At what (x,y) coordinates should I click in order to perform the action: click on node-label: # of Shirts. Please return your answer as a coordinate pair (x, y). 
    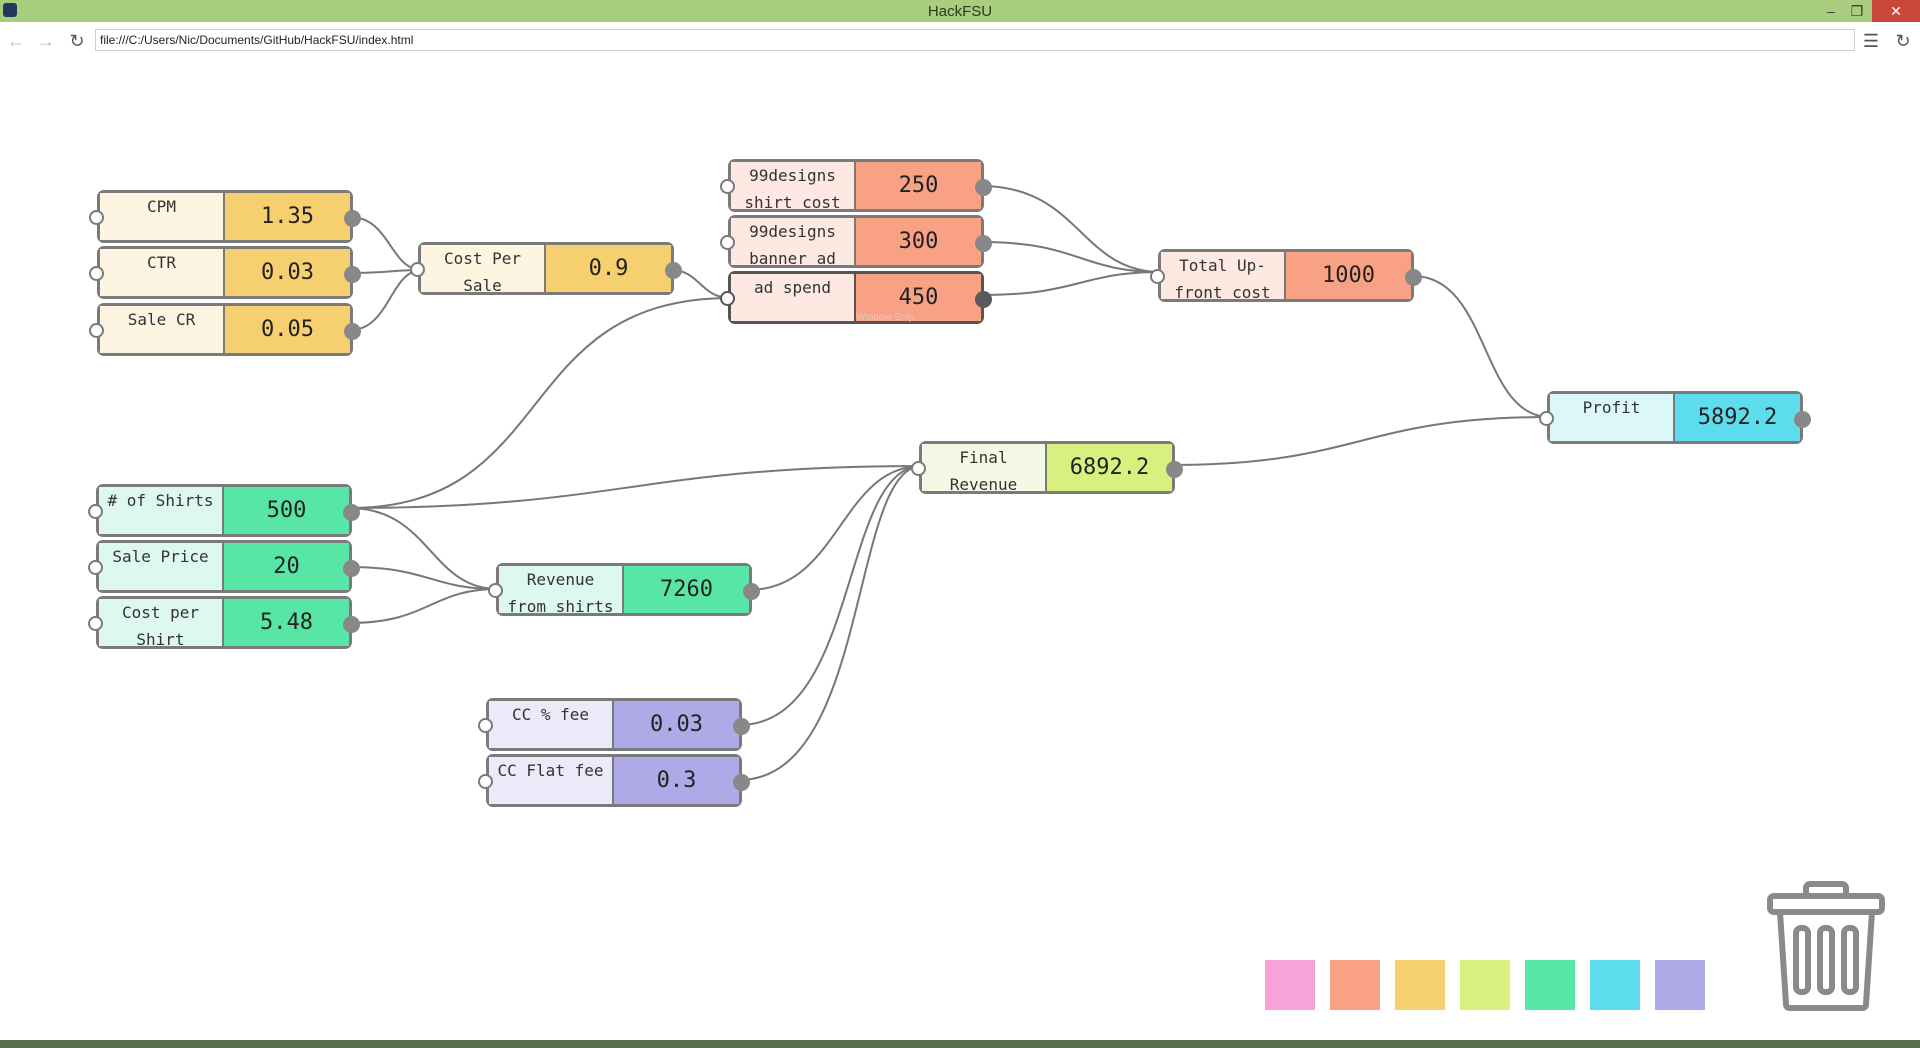
    Looking at the image, I should click on (161, 510).